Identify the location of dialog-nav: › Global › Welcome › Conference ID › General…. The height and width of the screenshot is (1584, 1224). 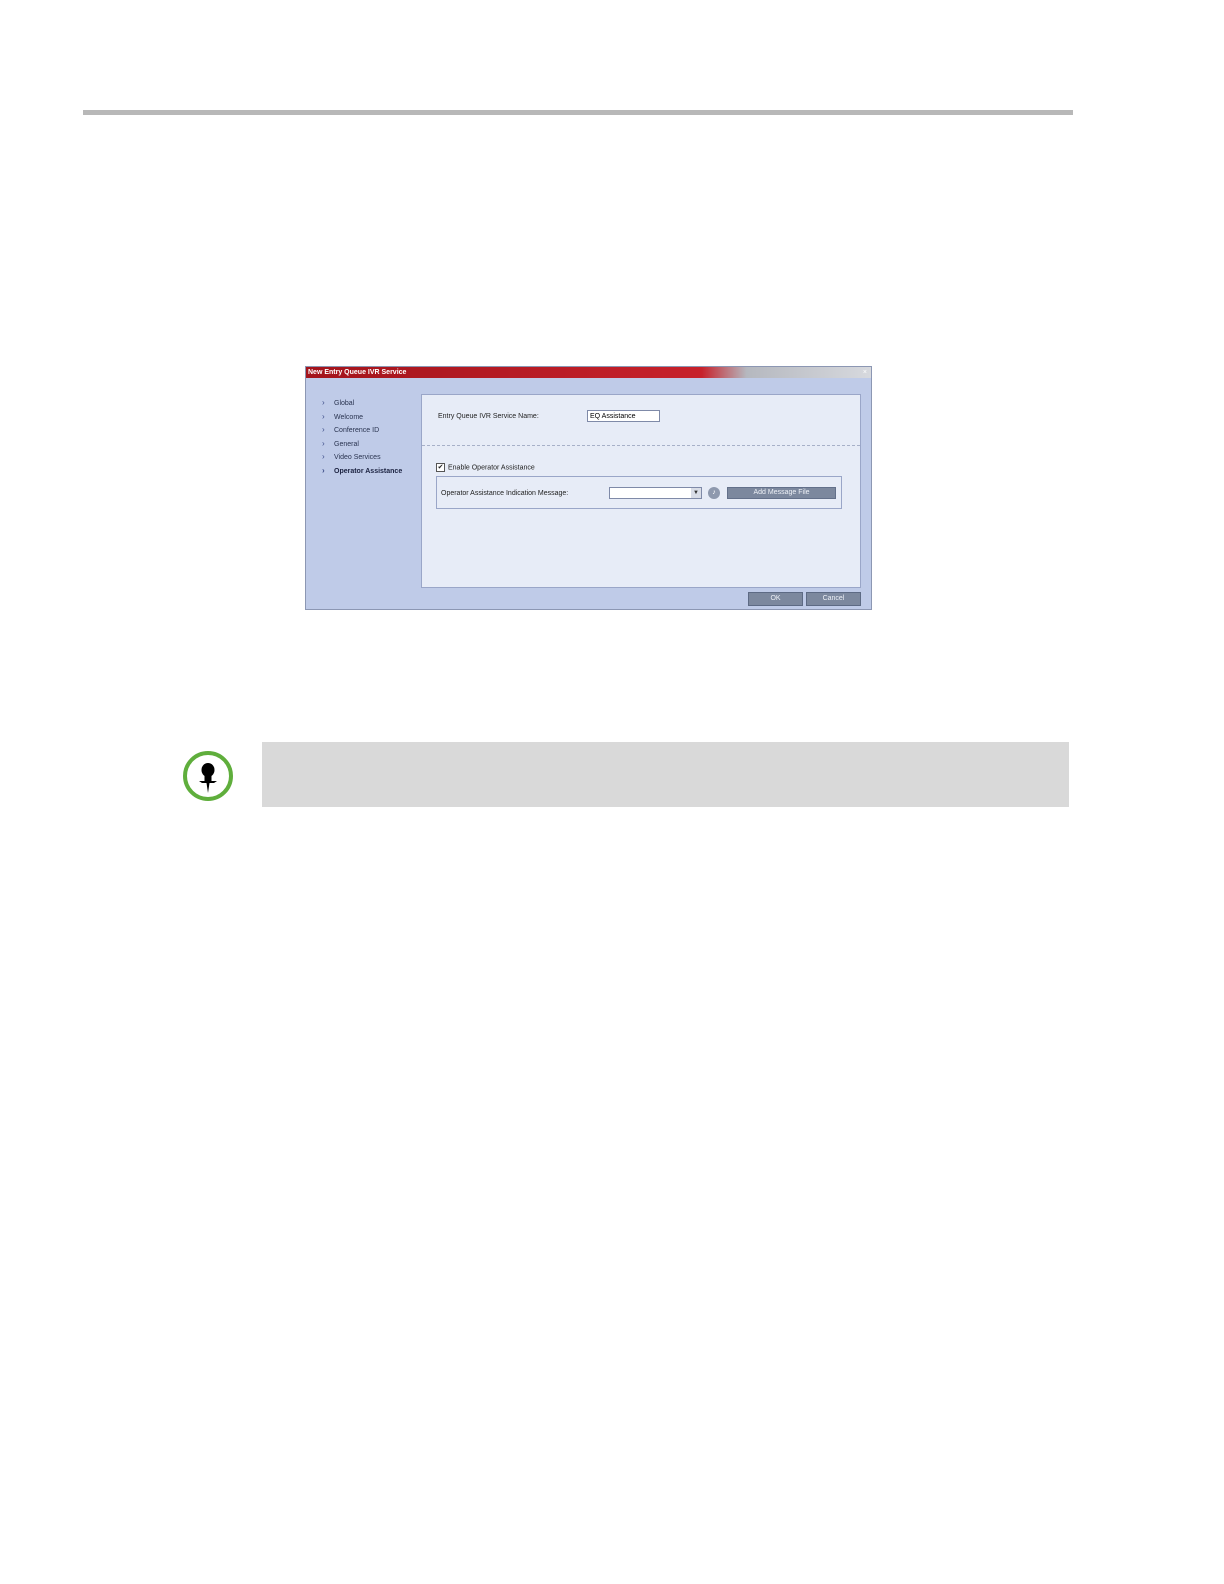
(372, 436).